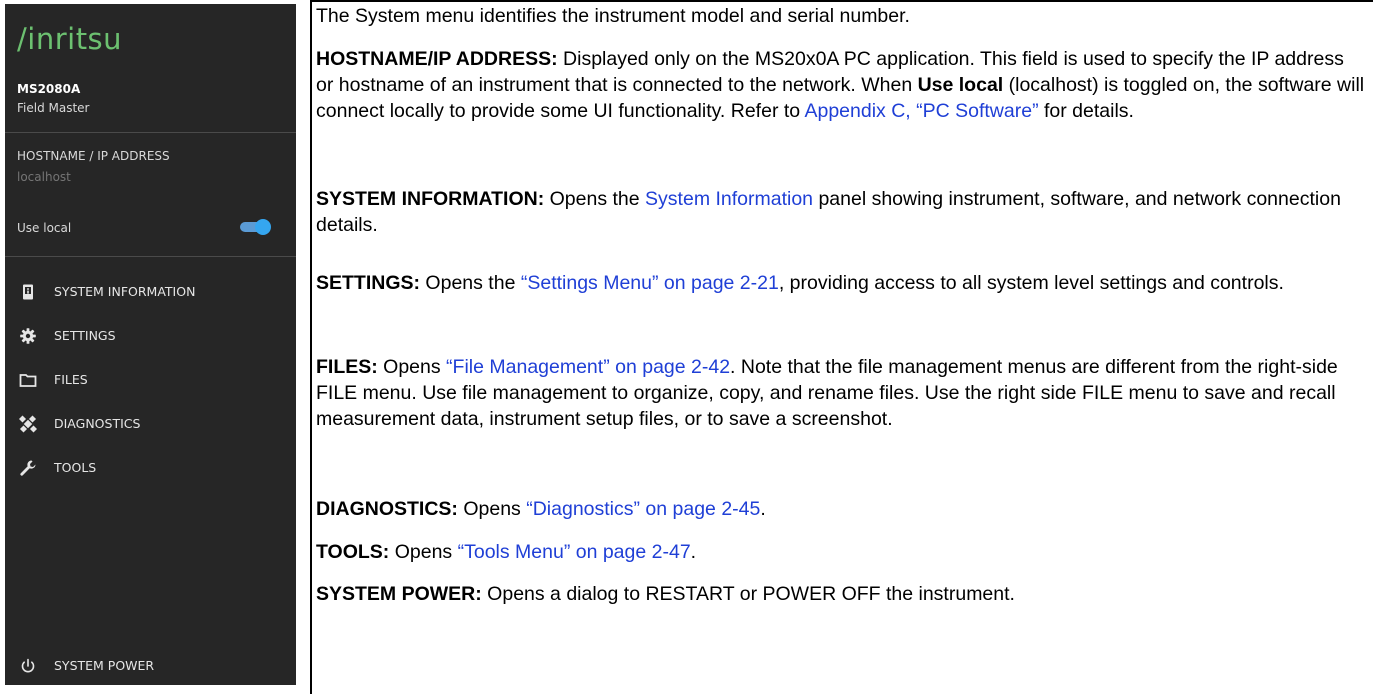 Image resolution: width=1373 pixels, height=694 pixels. What do you see at coordinates (53, 108) in the screenshot?
I see `instrument-name: Field Master` at bounding box center [53, 108].